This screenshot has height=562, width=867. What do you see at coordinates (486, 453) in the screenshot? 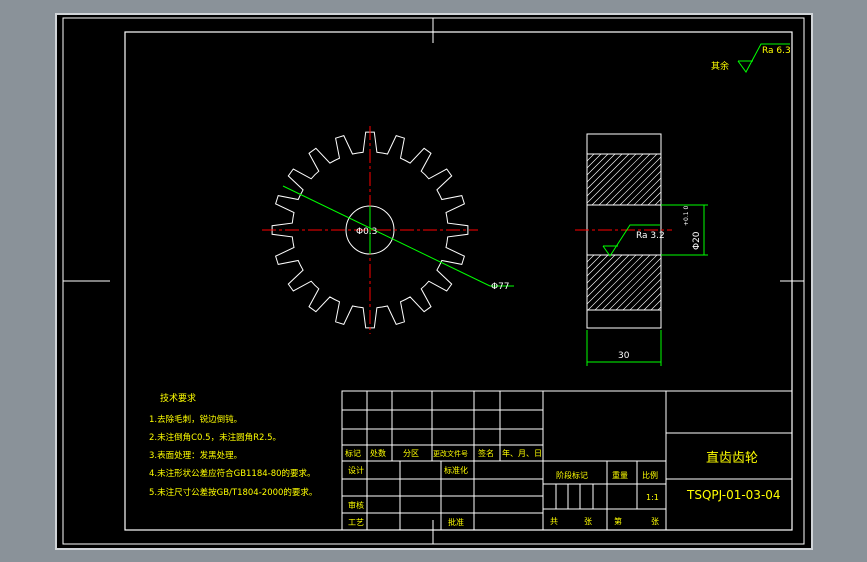
I see `hdr-sign: 签名` at bounding box center [486, 453].